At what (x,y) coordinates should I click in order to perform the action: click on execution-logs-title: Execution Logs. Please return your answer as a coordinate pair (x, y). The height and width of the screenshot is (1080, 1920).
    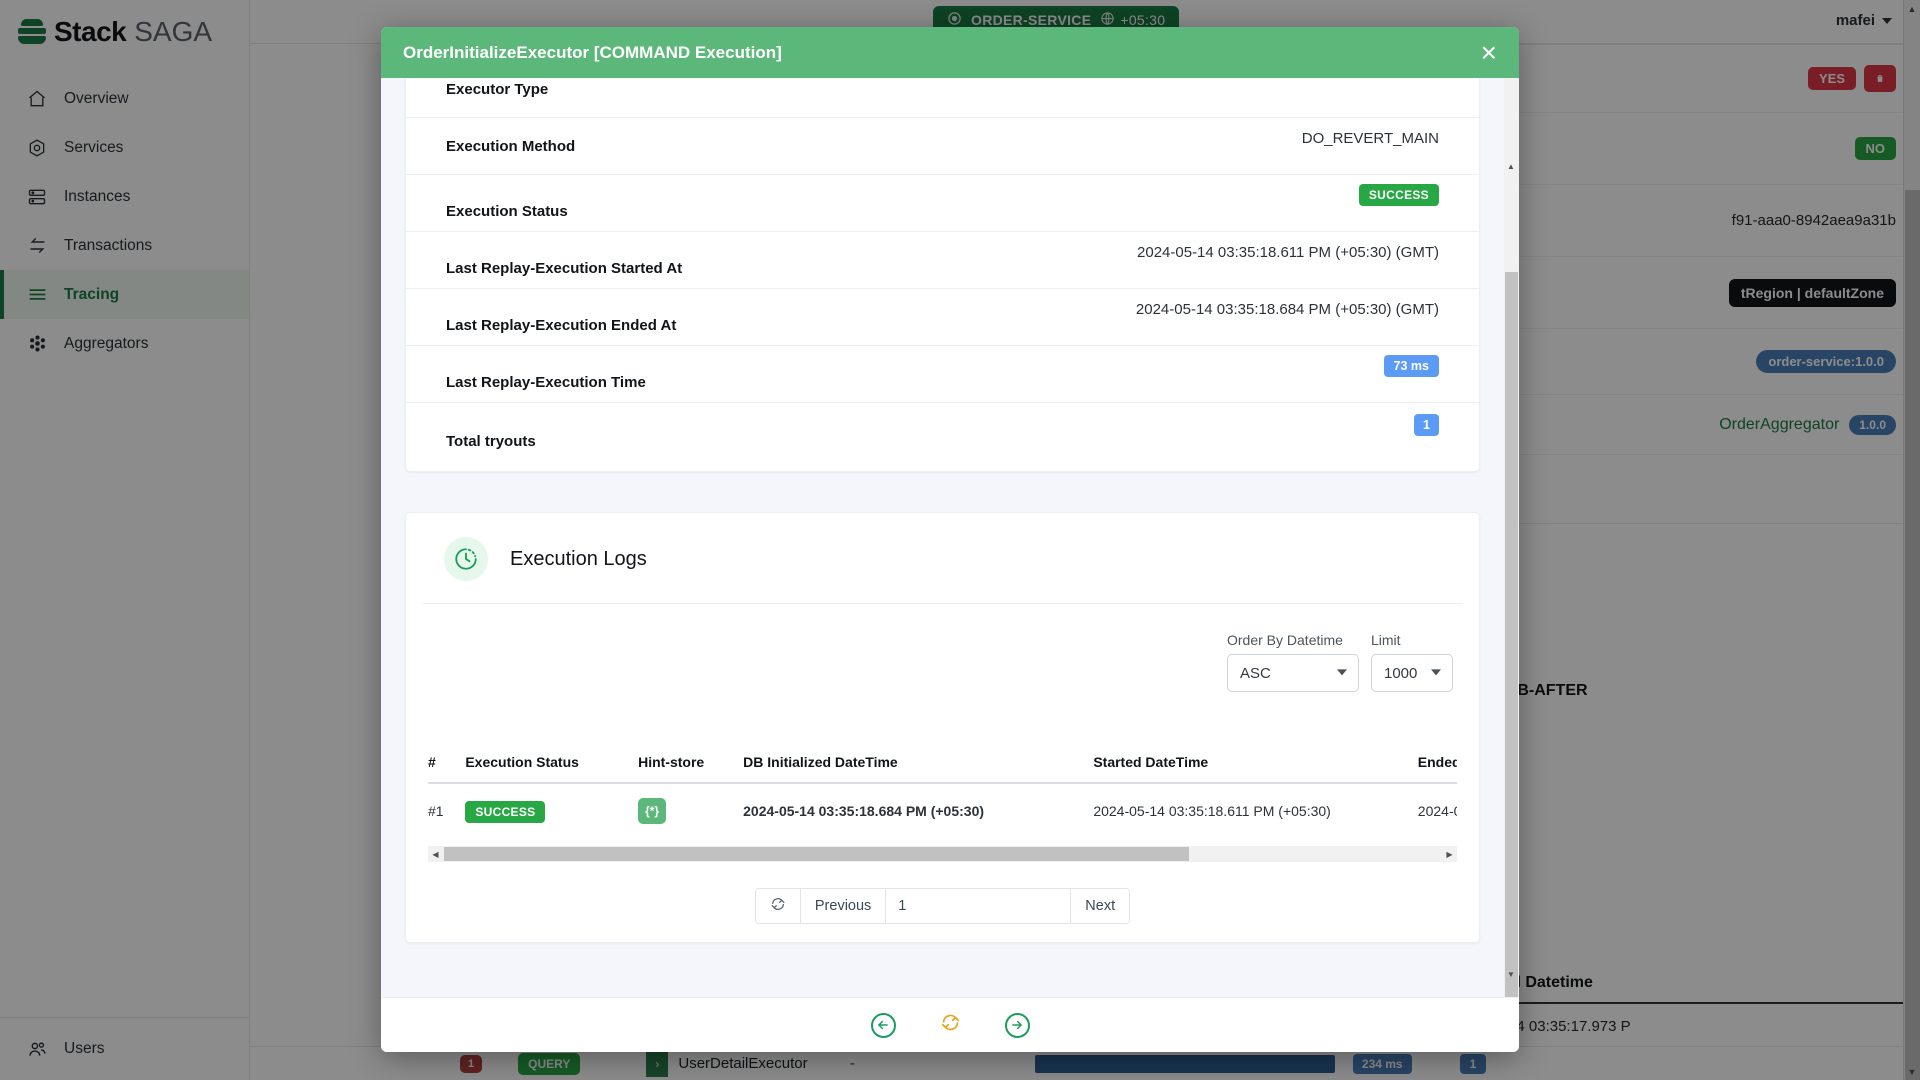
    Looking at the image, I should click on (578, 558).